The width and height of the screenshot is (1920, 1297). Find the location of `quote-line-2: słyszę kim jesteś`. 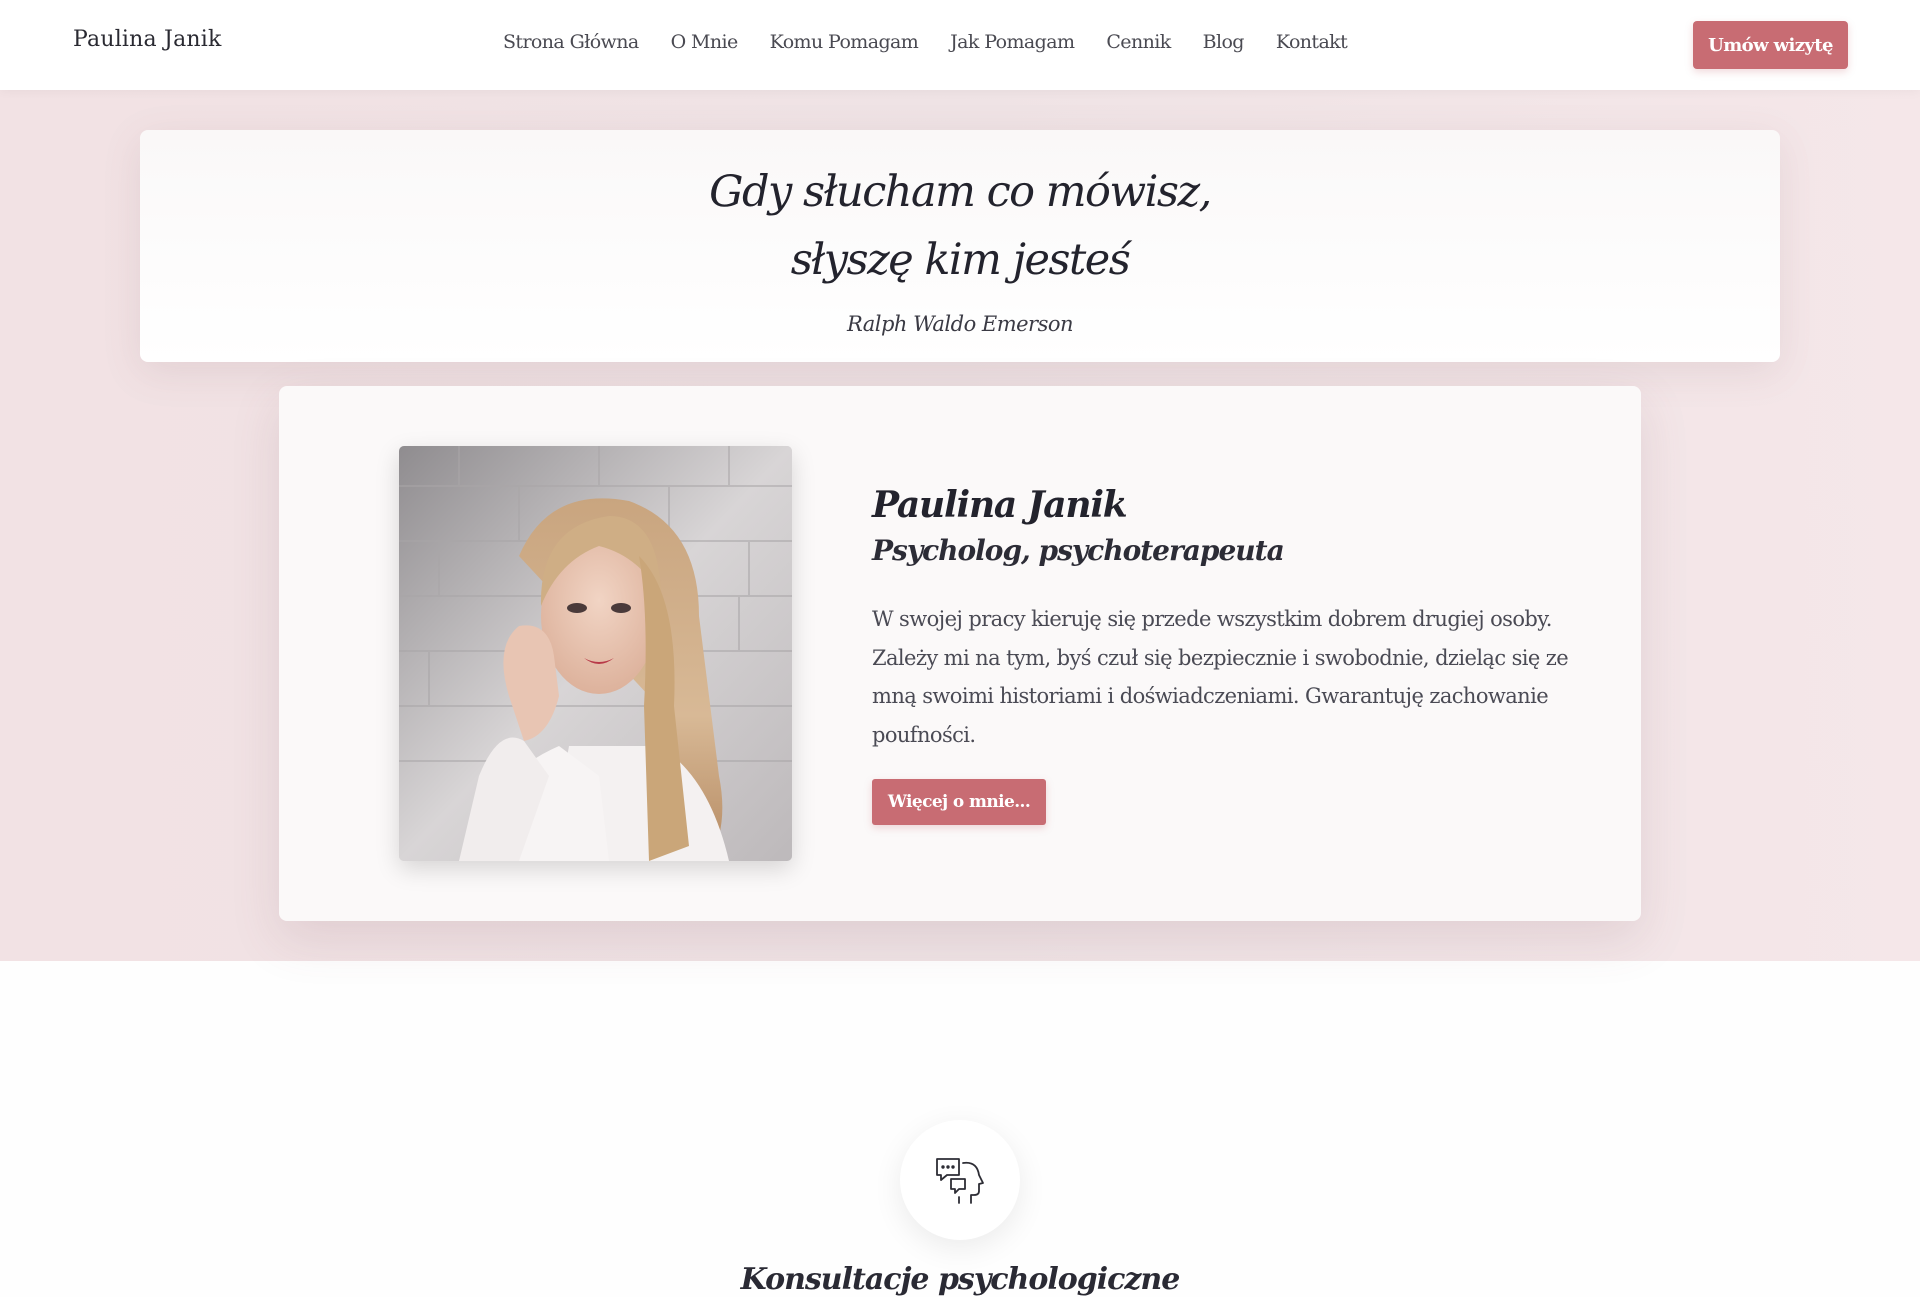

quote-line-2: słyszę kim jesteś is located at coordinates (960, 260).